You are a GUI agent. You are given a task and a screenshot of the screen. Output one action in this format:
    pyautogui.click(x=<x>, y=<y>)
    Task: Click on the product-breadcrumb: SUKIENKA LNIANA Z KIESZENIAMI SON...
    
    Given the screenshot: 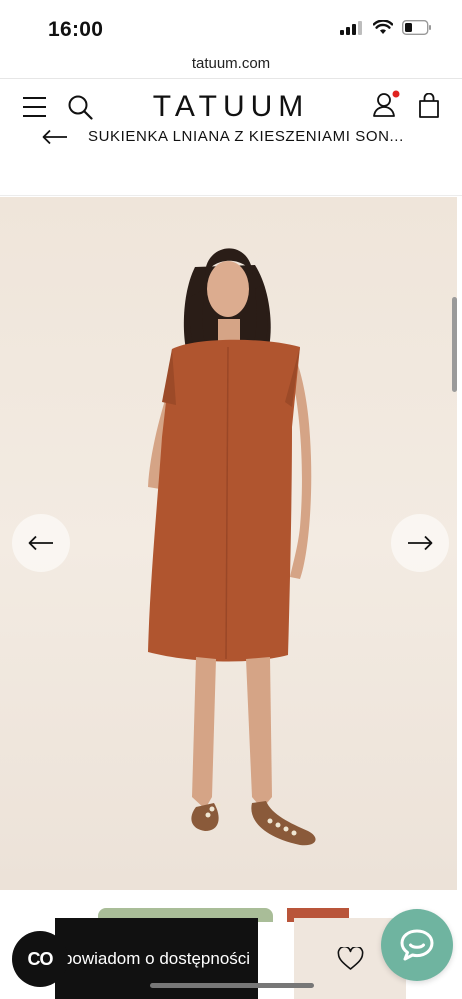 What is the action you would take?
    pyautogui.click(x=223, y=136)
    